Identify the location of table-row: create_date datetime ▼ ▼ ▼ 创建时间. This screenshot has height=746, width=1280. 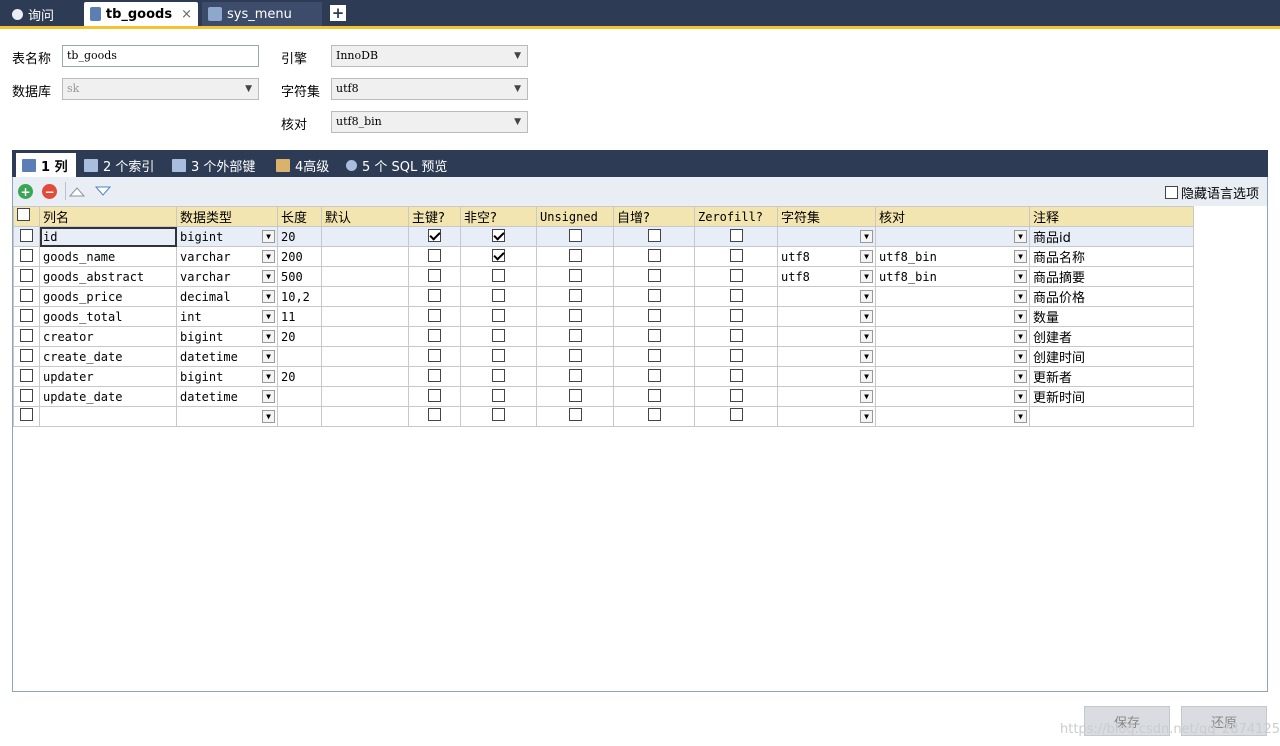
(603, 356).